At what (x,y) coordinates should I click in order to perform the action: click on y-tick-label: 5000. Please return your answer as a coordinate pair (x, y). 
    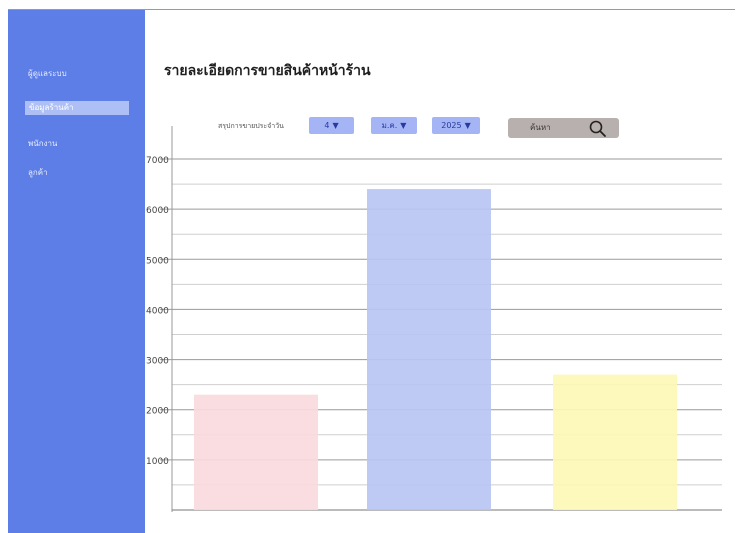
    Looking at the image, I should click on (157, 261).